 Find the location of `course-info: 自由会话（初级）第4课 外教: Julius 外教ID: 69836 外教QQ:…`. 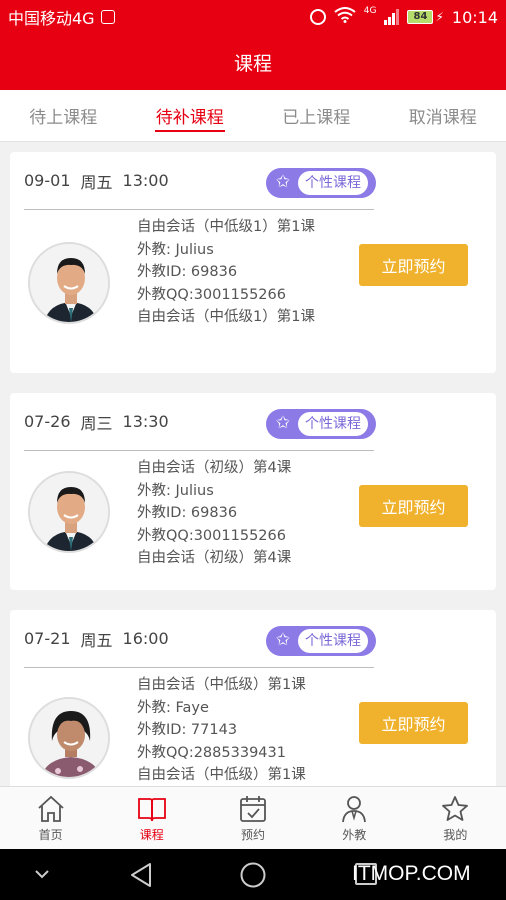

course-info: 自由会话（初级）第4课 外教: Julius 外教ID: 69836 外教QQ:… is located at coordinates (237, 513).